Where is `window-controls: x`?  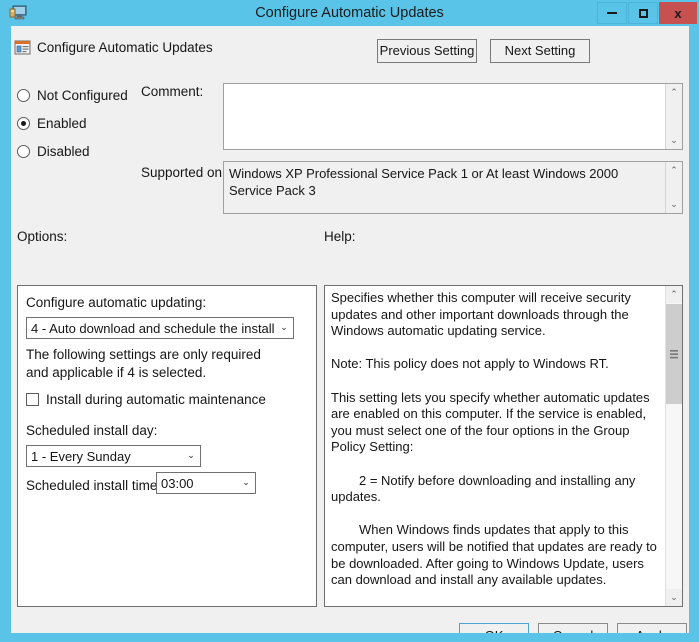 window-controls: x is located at coordinates (646, 13).